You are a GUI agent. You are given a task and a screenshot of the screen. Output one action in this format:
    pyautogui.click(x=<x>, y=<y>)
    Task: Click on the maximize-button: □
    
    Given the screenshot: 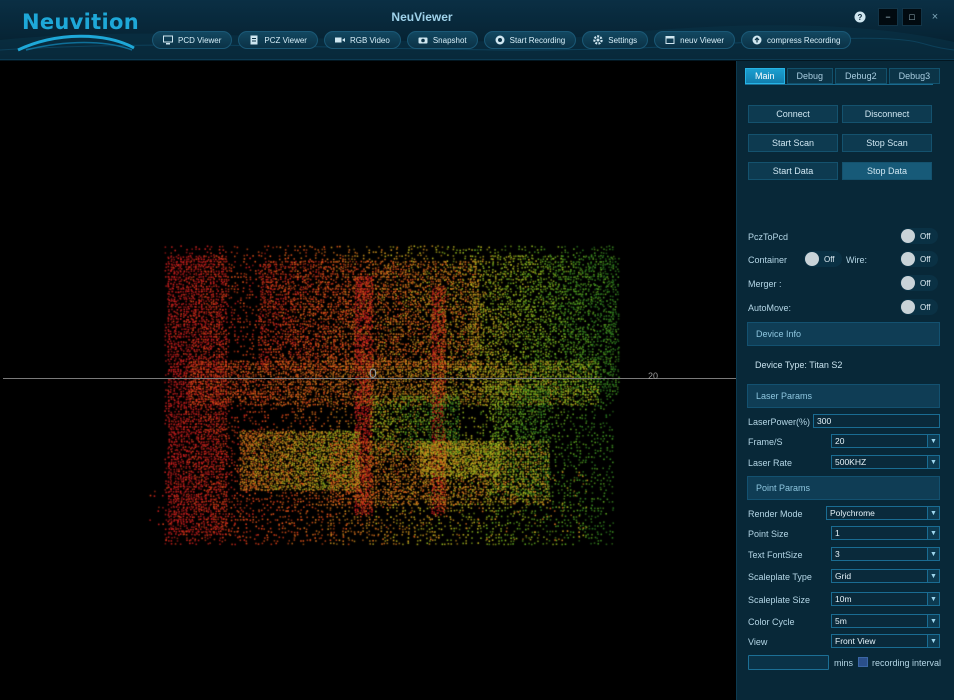 What is the action you would take?
    pyautogui.click(x=912, y=17)
    